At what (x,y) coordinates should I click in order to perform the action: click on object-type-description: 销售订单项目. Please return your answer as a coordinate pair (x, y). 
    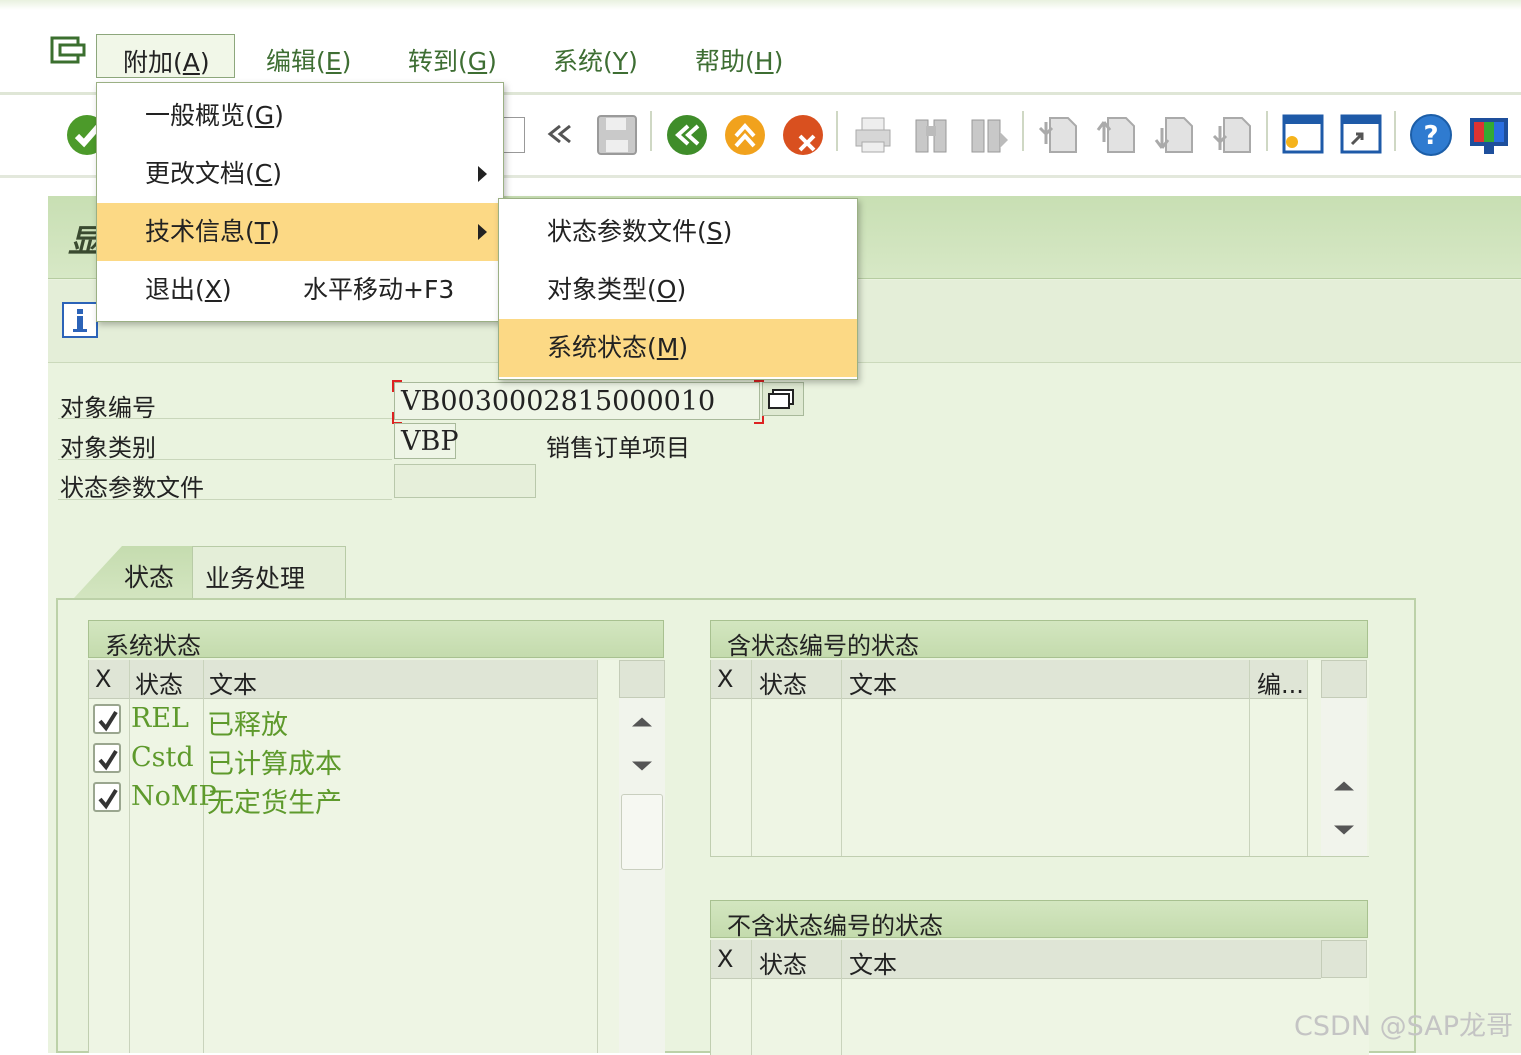
    Looking at the image, I should click on (618, 448).